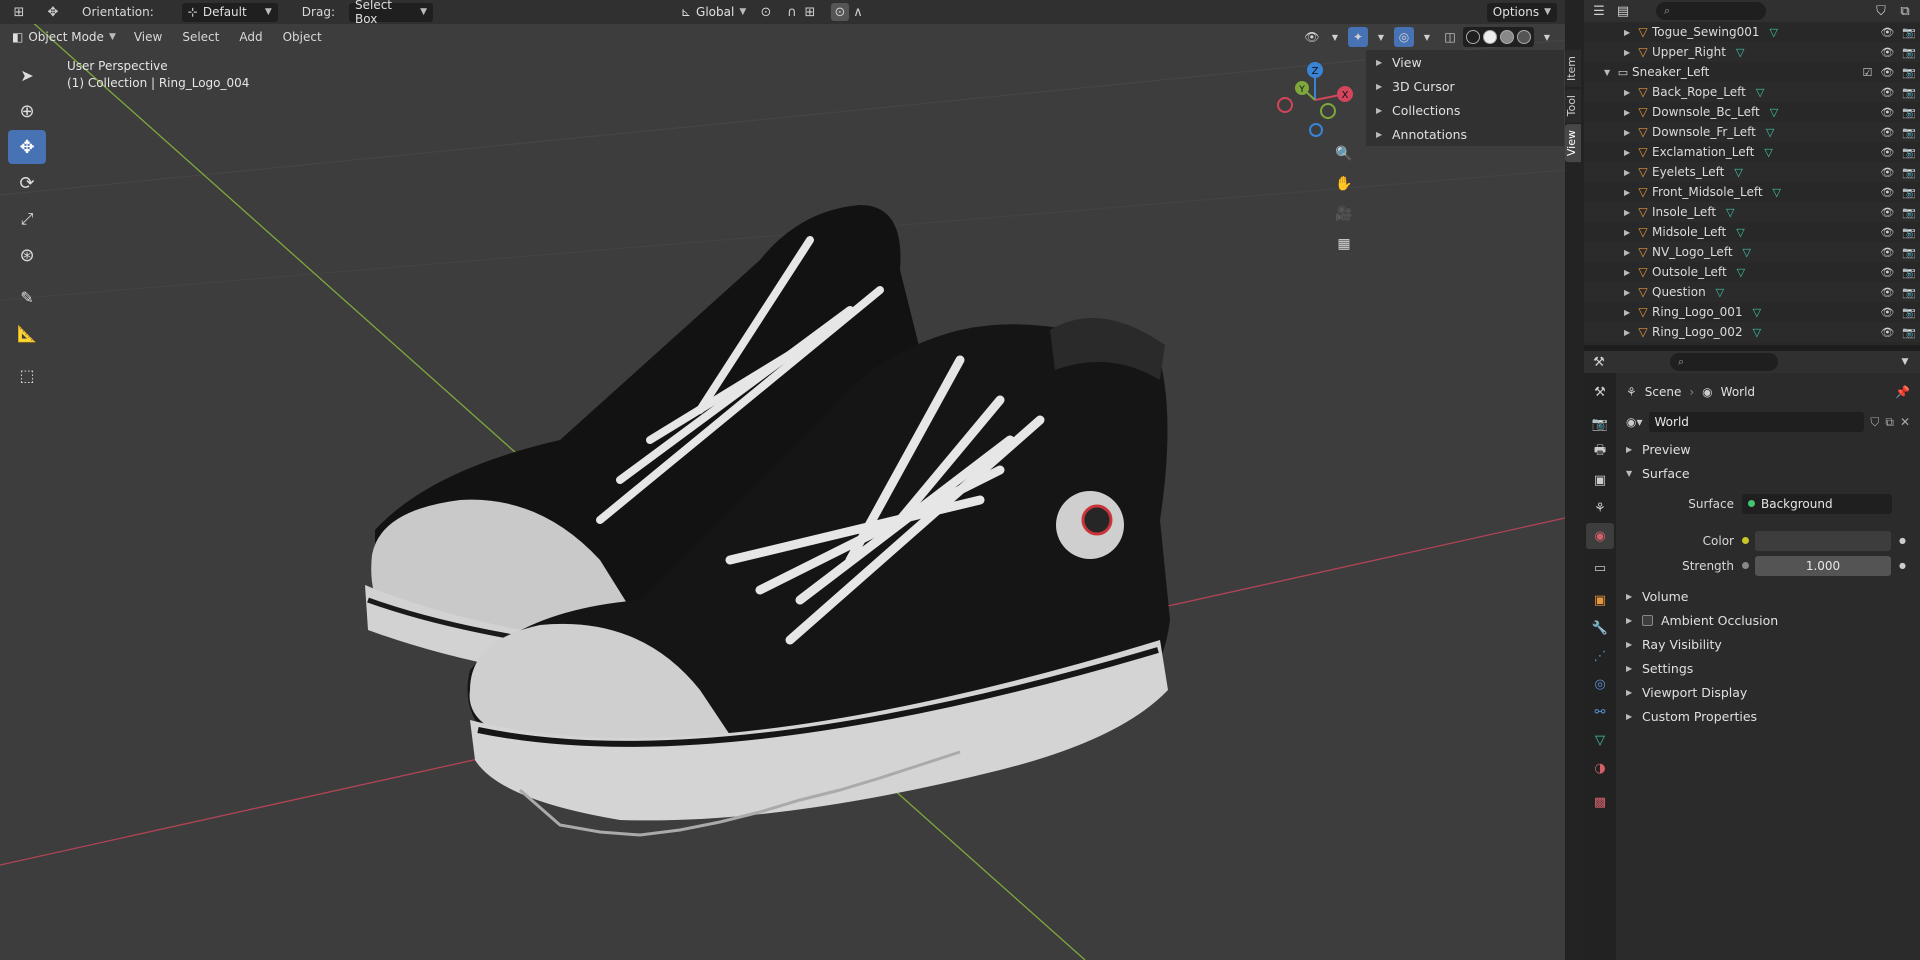 The height and width of the screenshot is (960, 1920). Describe the element at coordinates (27, 255) in the screenshot. I see `transform-tool: ⊛` at that location.